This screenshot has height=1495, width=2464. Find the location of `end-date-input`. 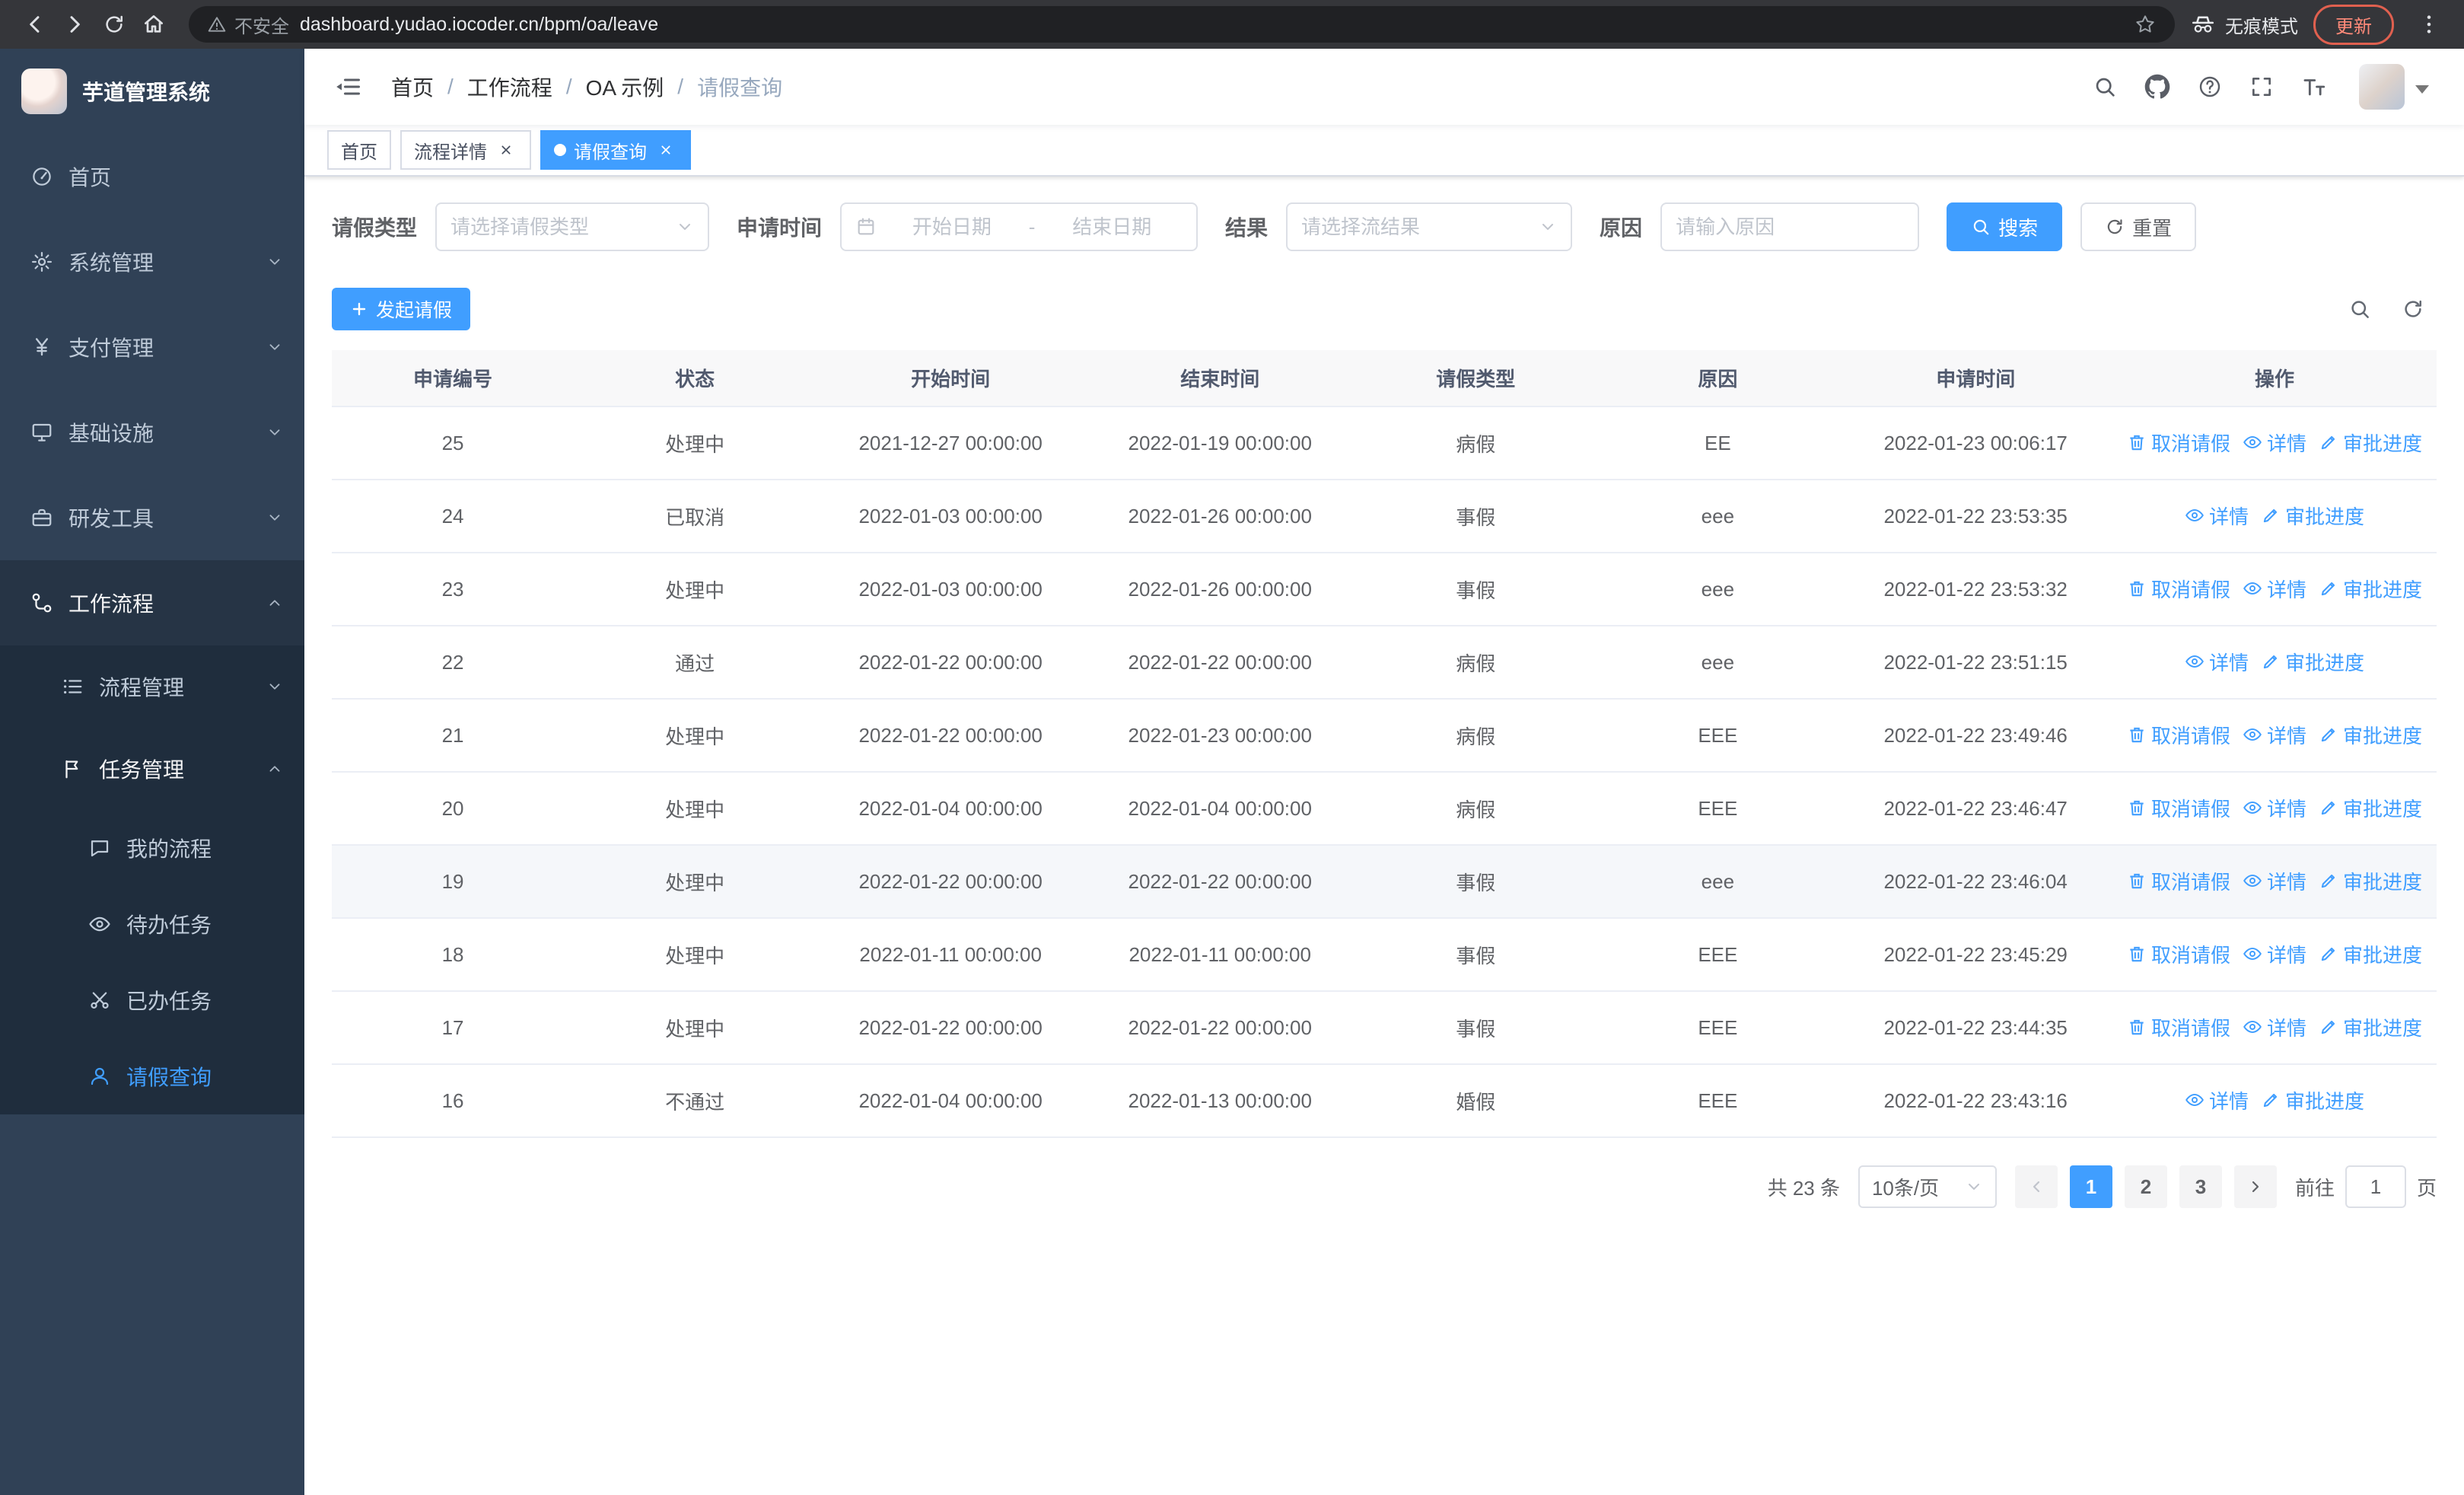

end-date-input is located at coordinates (1112, 227).